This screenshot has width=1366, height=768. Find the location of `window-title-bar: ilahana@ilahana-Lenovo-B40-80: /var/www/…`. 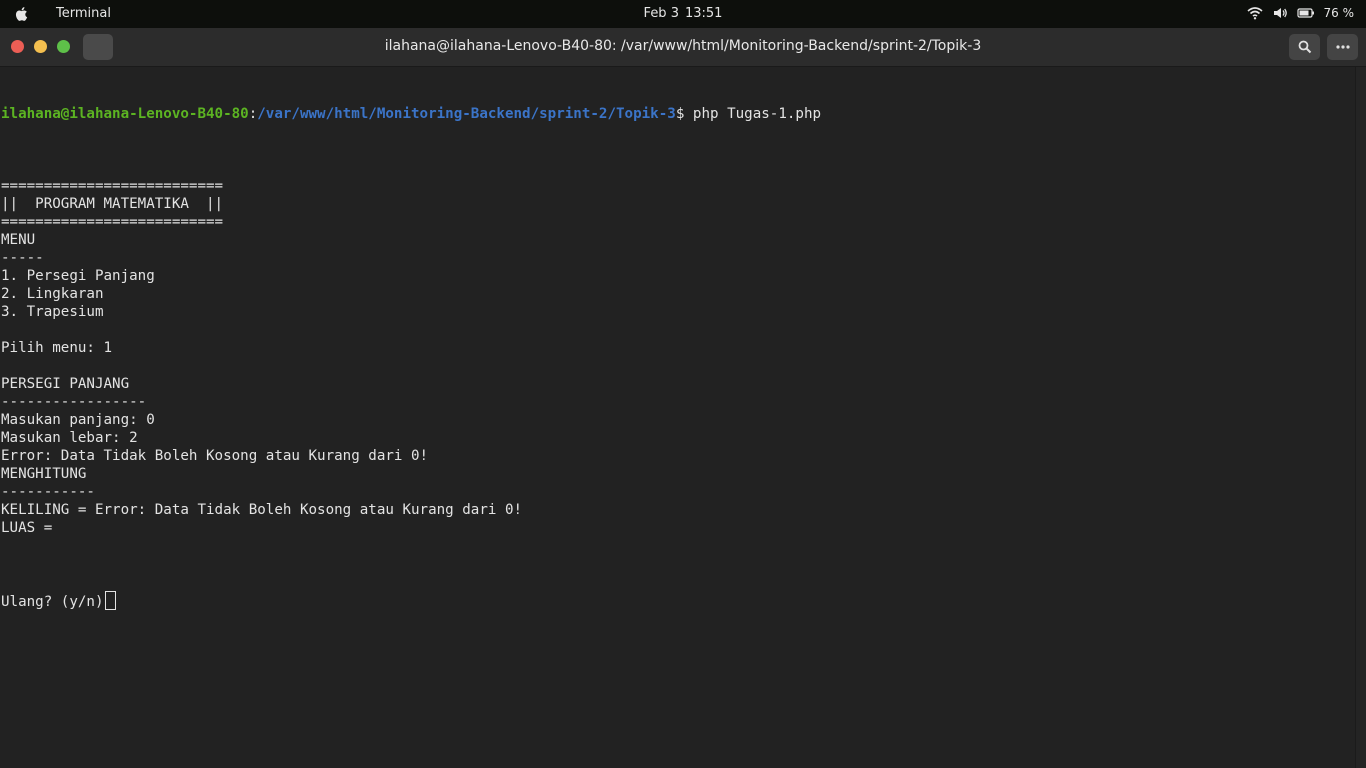

window-title-bar: ilahana@ilahana-Lenovo-B40-80: /var/www/… is located at coordinates (683, 47).